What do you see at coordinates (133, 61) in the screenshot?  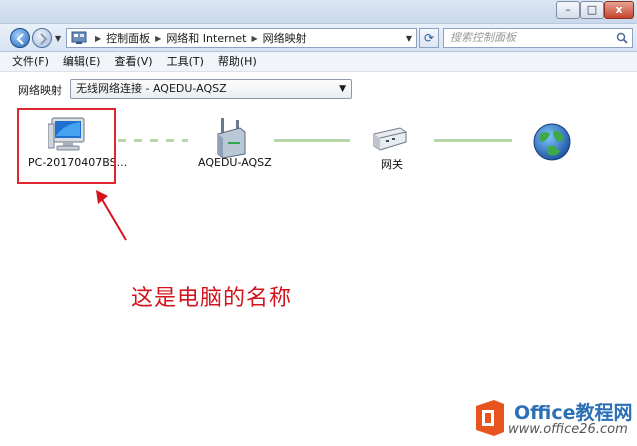 I see `menu-view: 查看(V)` at bounding box center [133, 61].